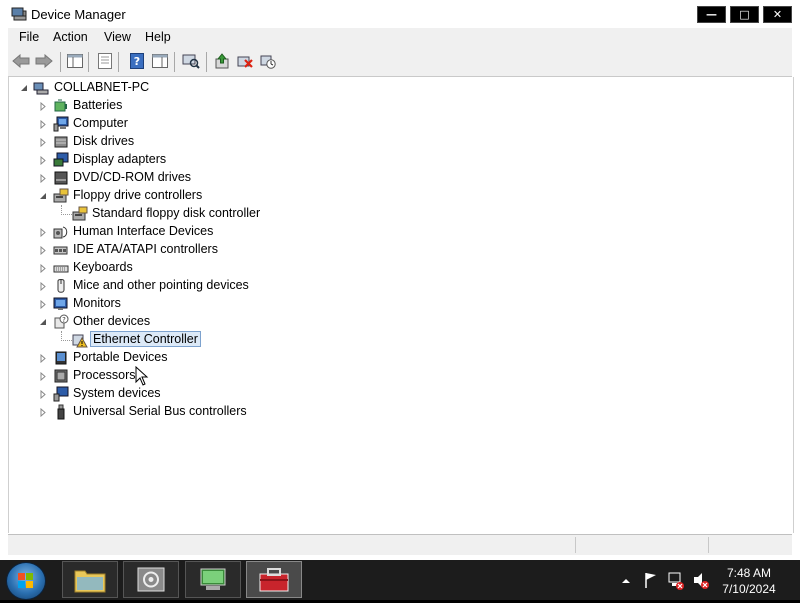 The width and height of the screenshot is (800, 603). I want to click on tree-category: Computer, so click(399, 124).